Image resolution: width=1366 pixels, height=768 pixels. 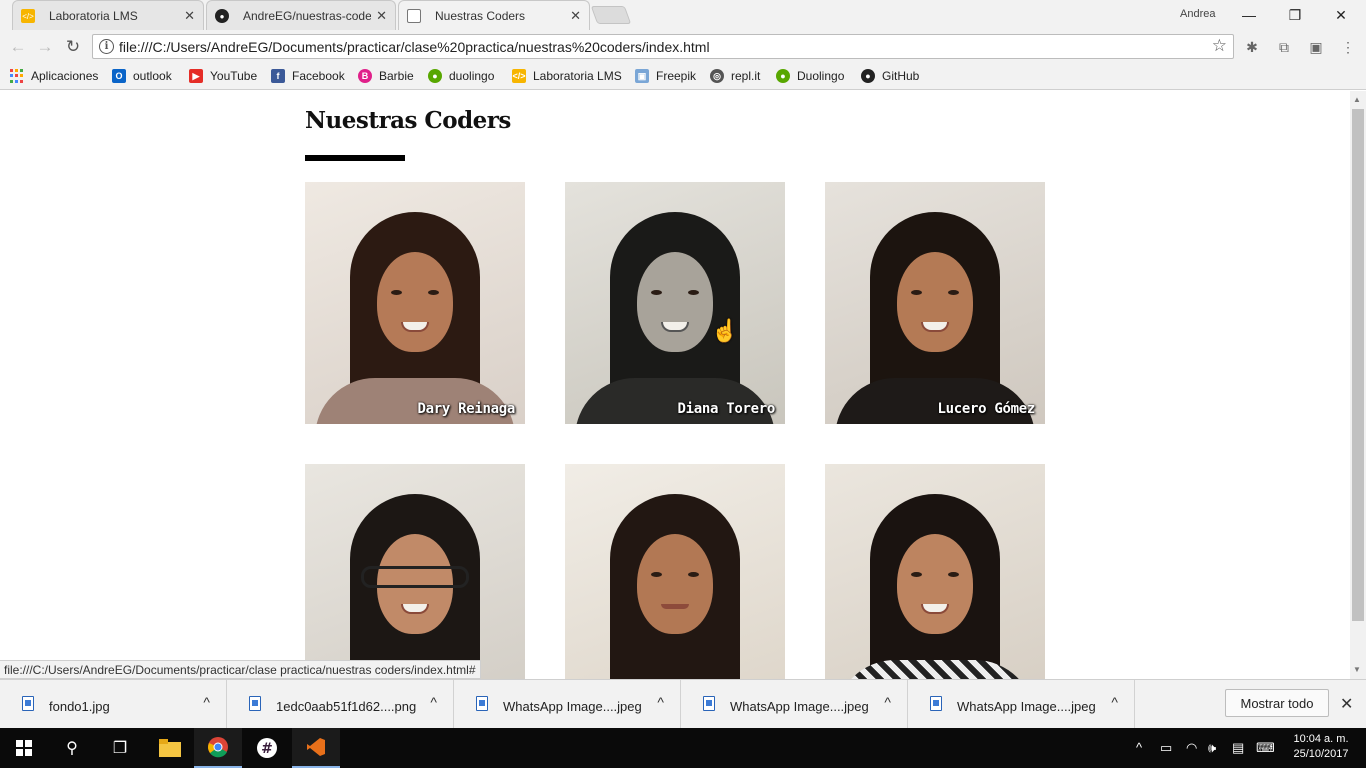 I want to click on coder-glasses, so click(x=415, y=577).